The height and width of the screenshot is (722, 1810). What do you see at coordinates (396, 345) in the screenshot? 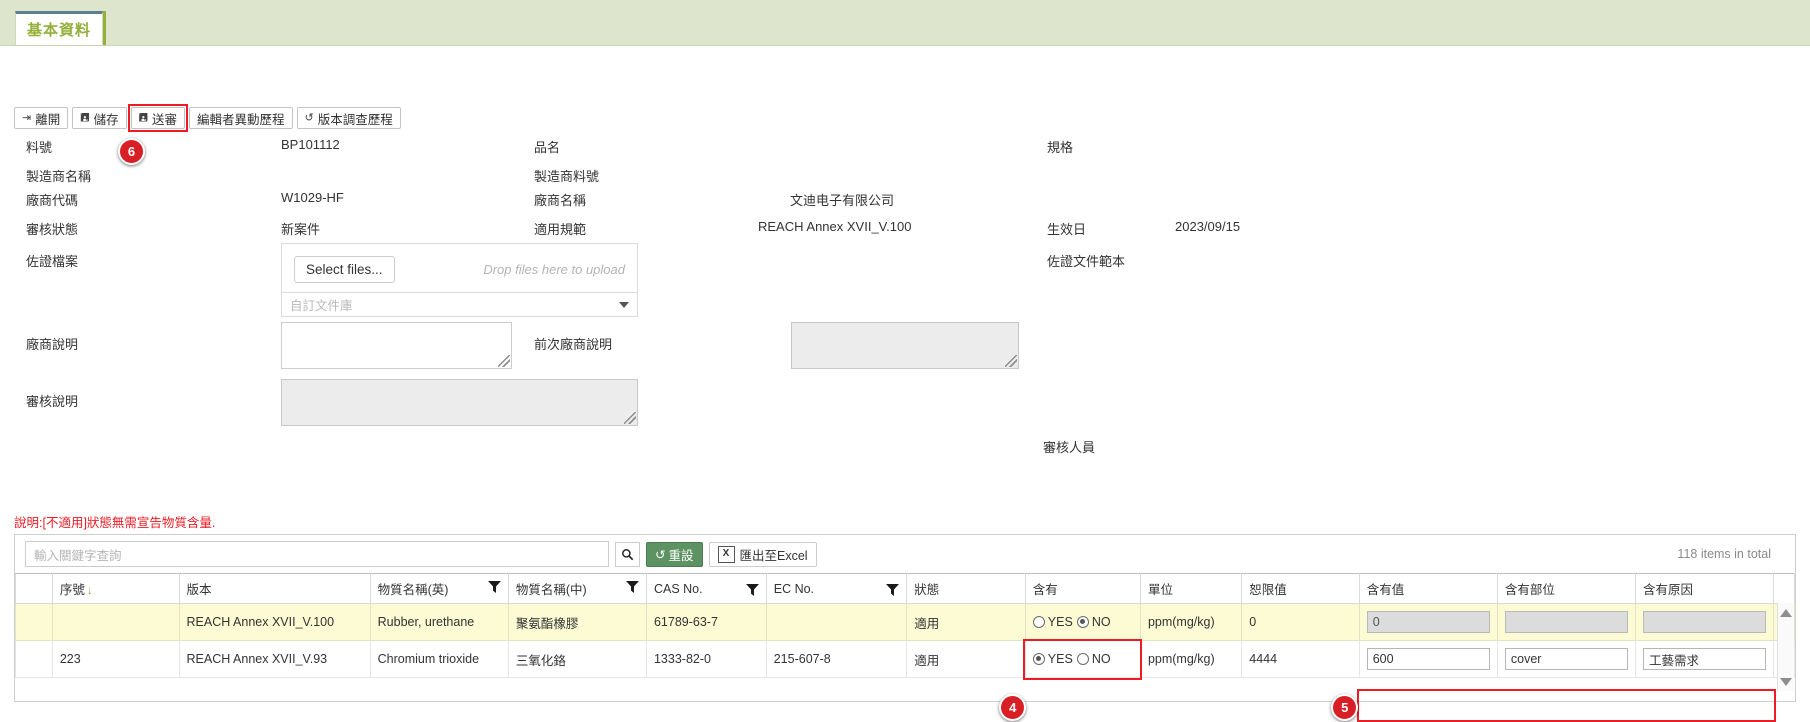
I see `vendor-note-textarea` at bounding box center [396, 345].